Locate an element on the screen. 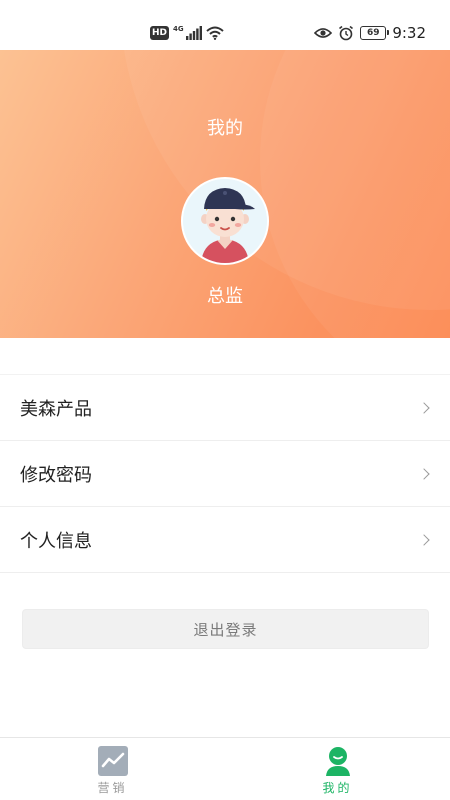 The width and height of the screenshot is (450, 800). status-right-group: 69 9:32 is located at coordinates (370, 33).